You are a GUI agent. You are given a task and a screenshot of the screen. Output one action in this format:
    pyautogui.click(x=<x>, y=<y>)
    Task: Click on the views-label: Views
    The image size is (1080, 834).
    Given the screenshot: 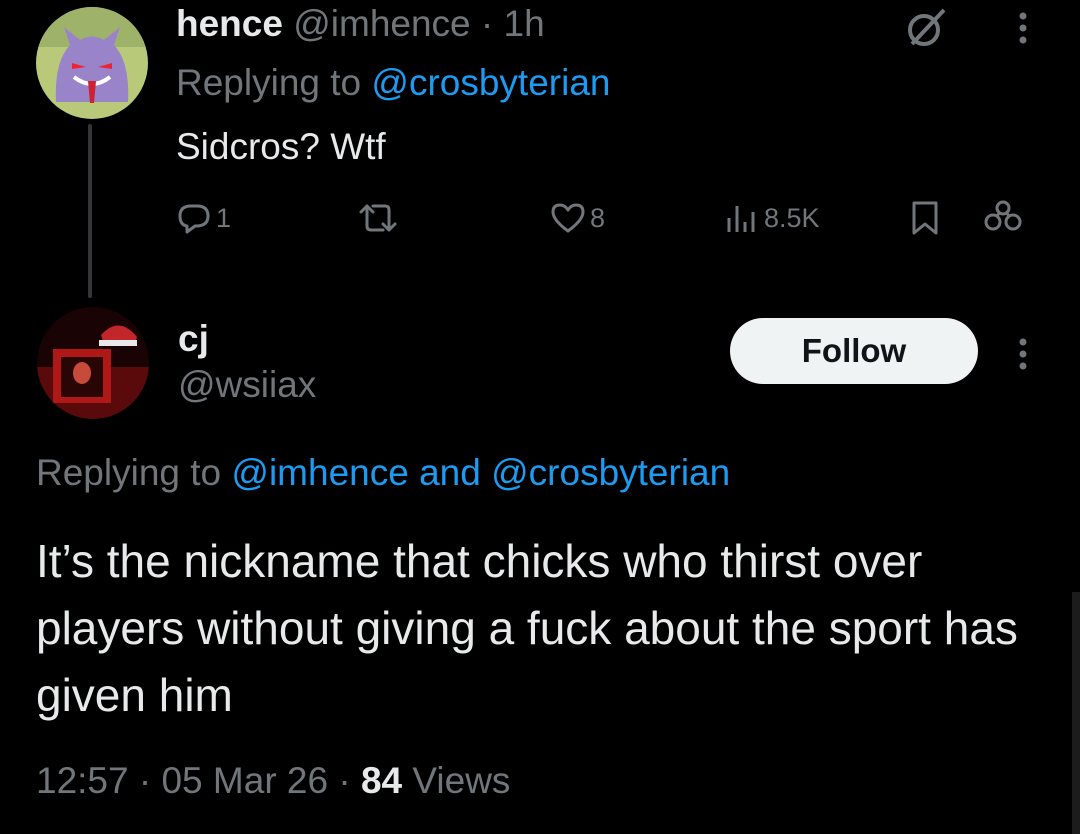 What is the action you would take?
    pyautogui.click(x=461, y=780)
    